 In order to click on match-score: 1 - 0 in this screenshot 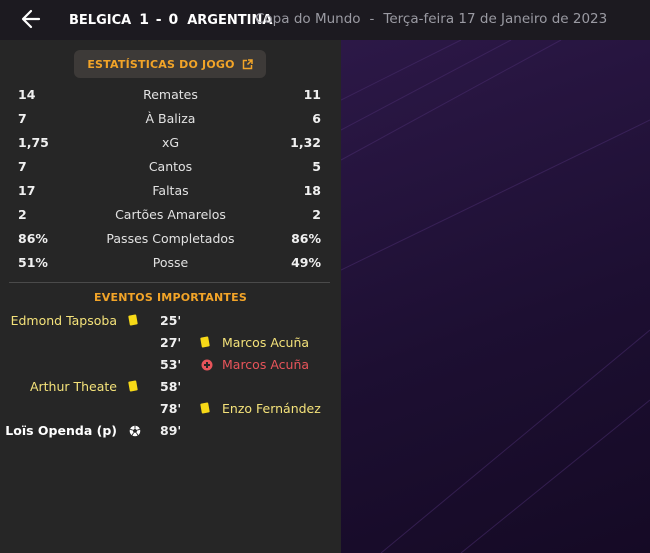, I will do `click(159, 20)`.